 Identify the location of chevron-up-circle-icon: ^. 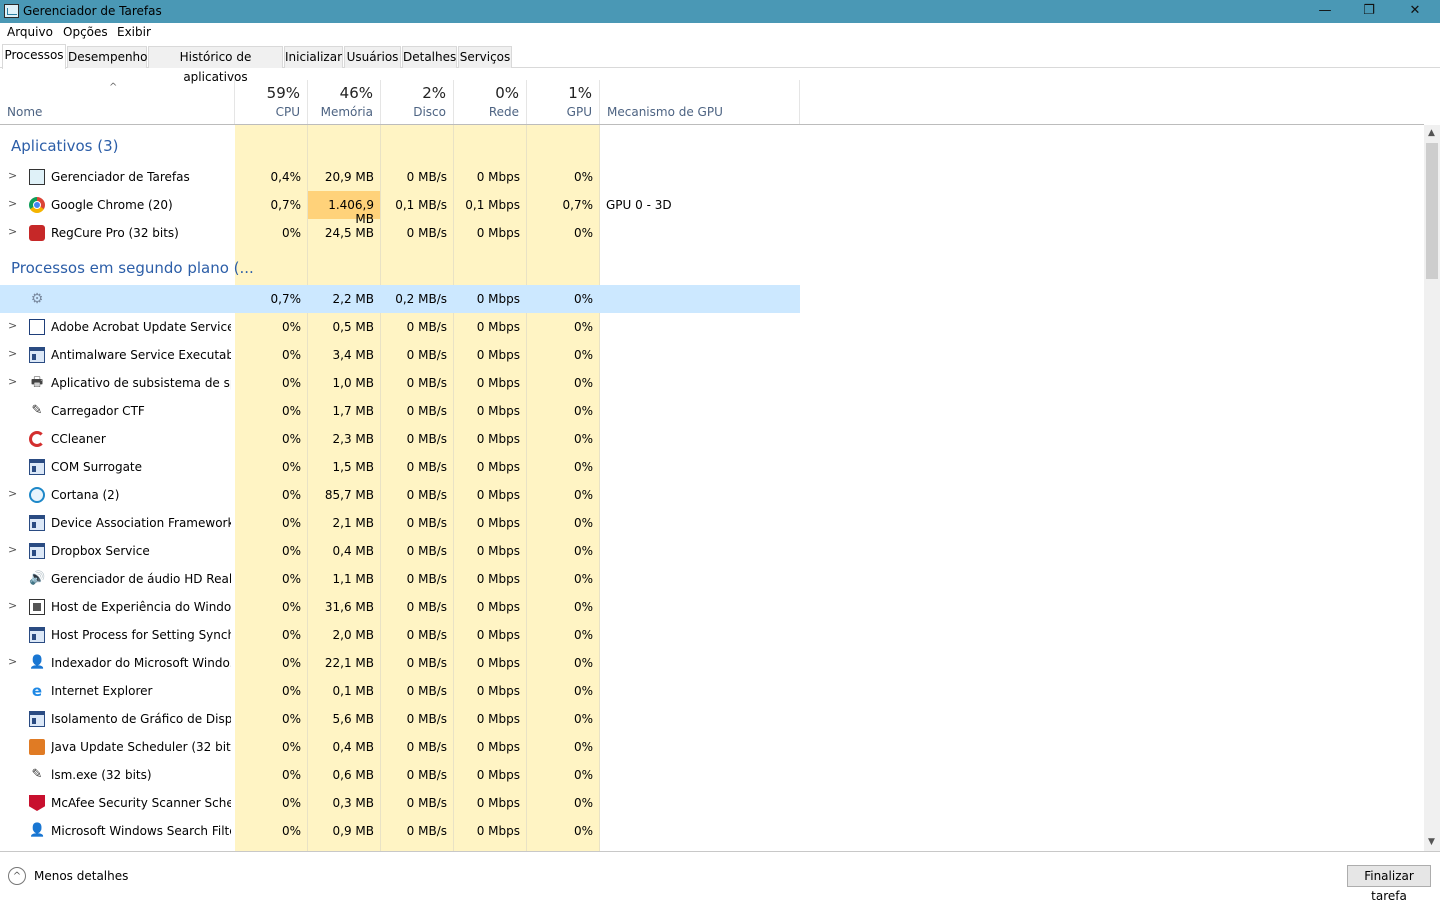
(17, 876).